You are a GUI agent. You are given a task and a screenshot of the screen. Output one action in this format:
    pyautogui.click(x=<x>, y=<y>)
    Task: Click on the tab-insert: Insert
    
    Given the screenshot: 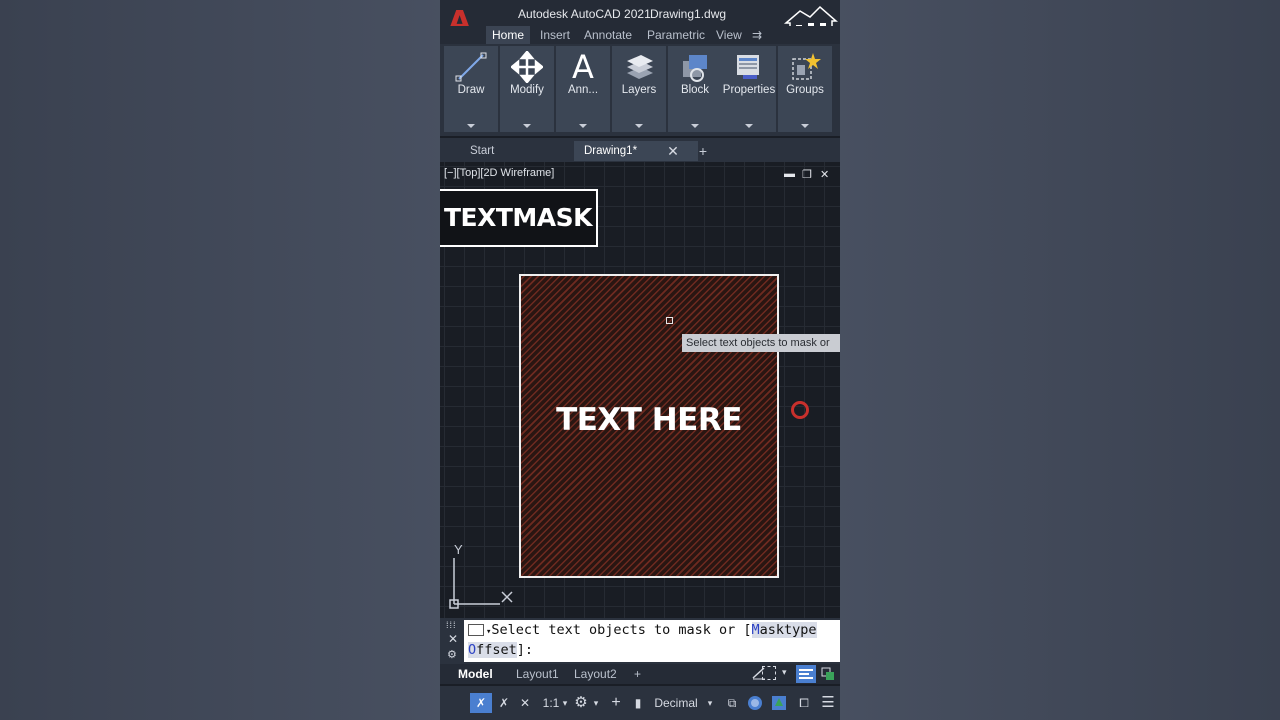 What is the action you would take?
    pyautogui.click(x=555, y=35)
    